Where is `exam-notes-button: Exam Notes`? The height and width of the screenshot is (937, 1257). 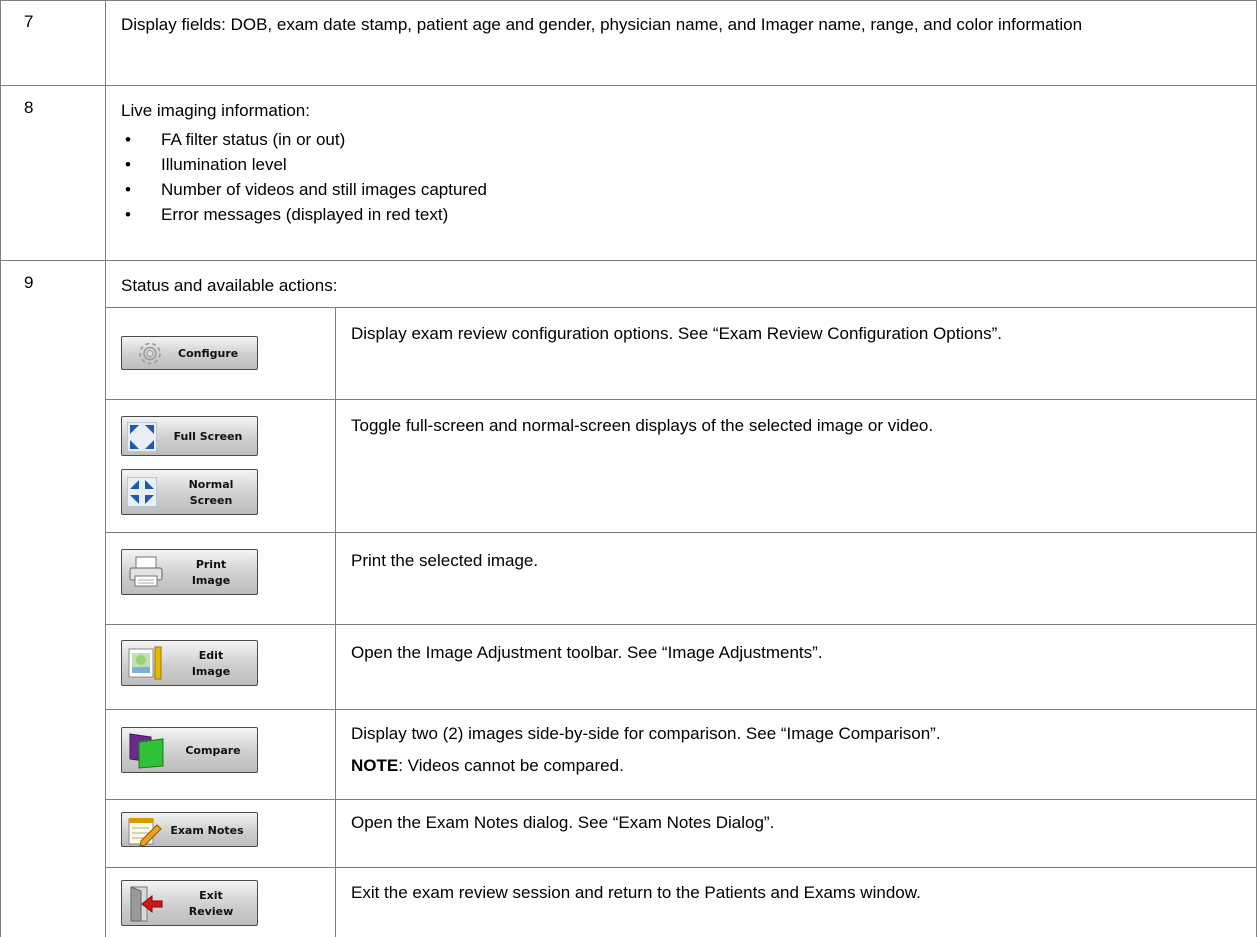 exam-notes-button: Exam Notes is located at coordinates (189, 829).